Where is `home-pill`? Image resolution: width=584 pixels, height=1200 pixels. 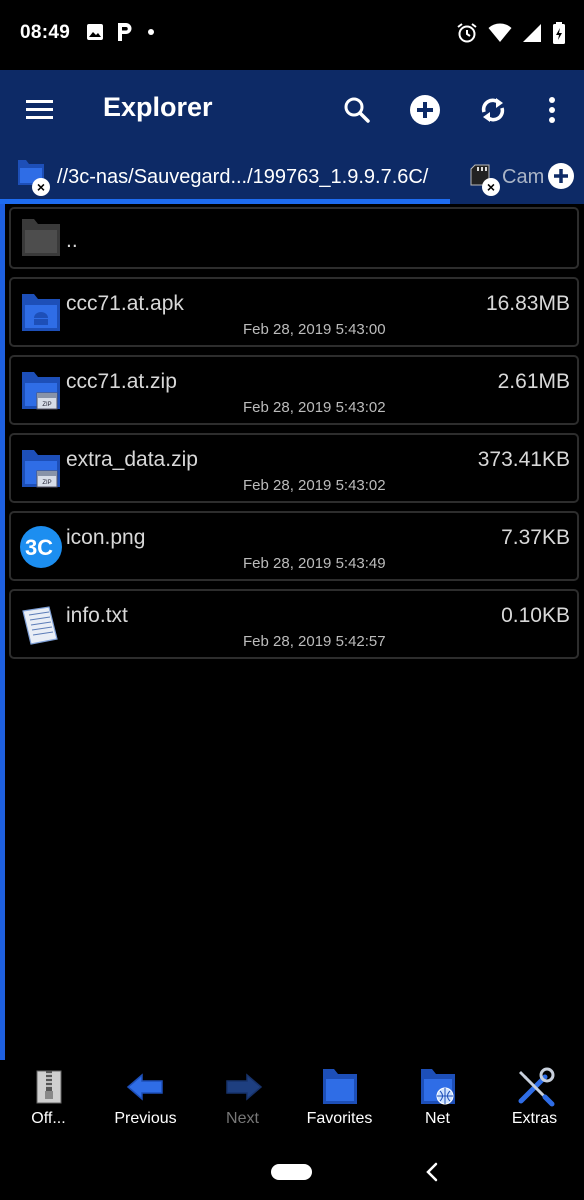 home-pill is located at coordinates (291, 1172).